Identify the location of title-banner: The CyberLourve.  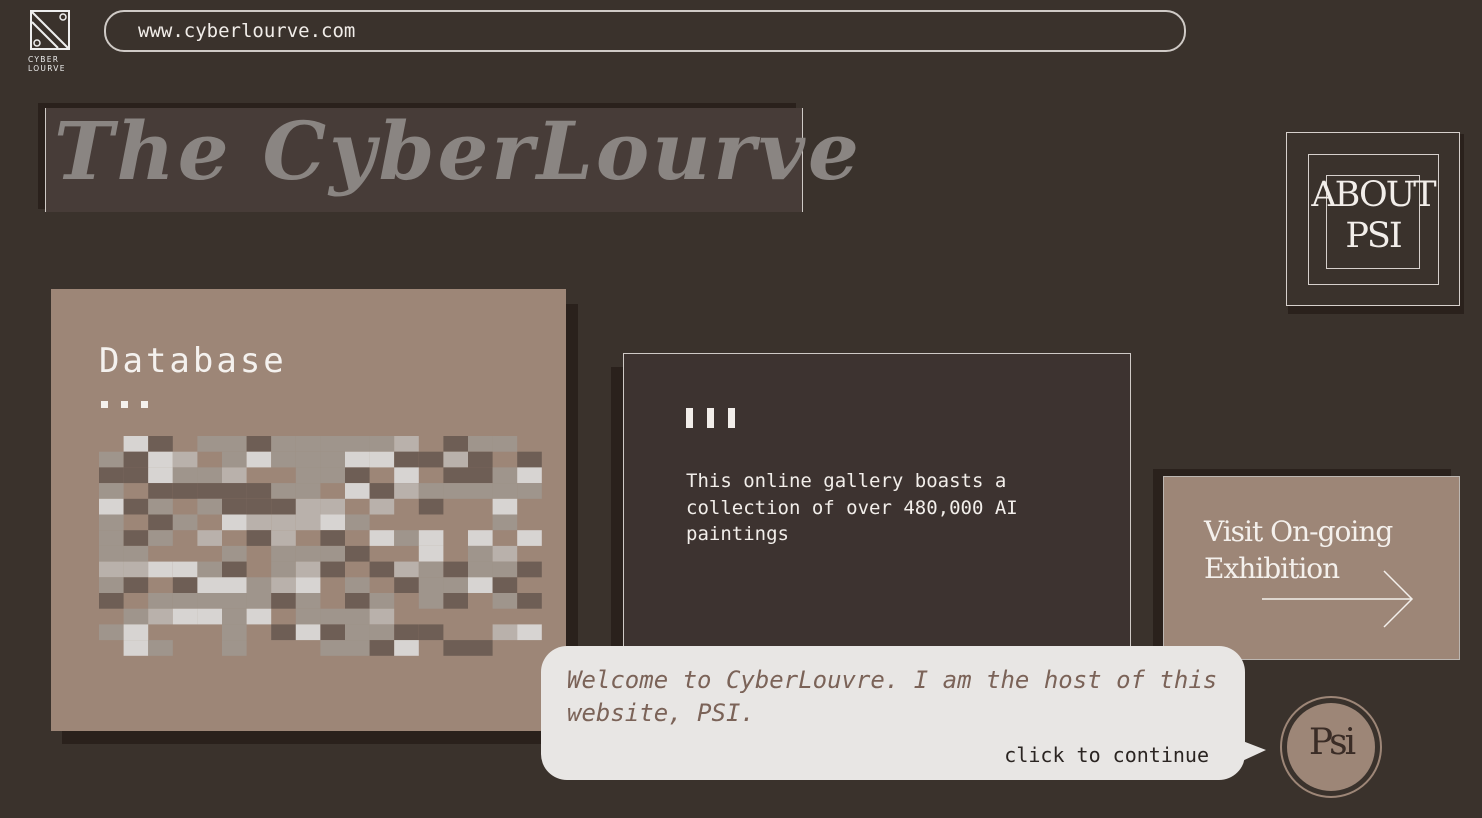
(452, 158).